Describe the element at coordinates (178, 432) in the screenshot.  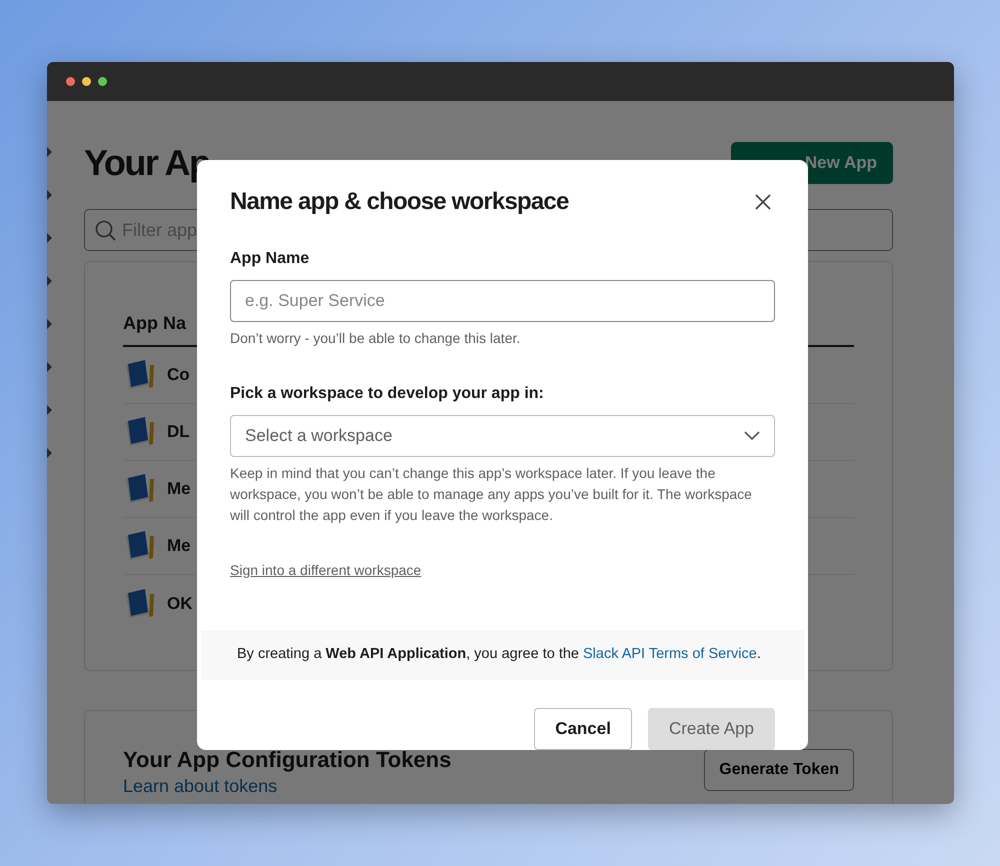
I see `app-name: DL` at that location.